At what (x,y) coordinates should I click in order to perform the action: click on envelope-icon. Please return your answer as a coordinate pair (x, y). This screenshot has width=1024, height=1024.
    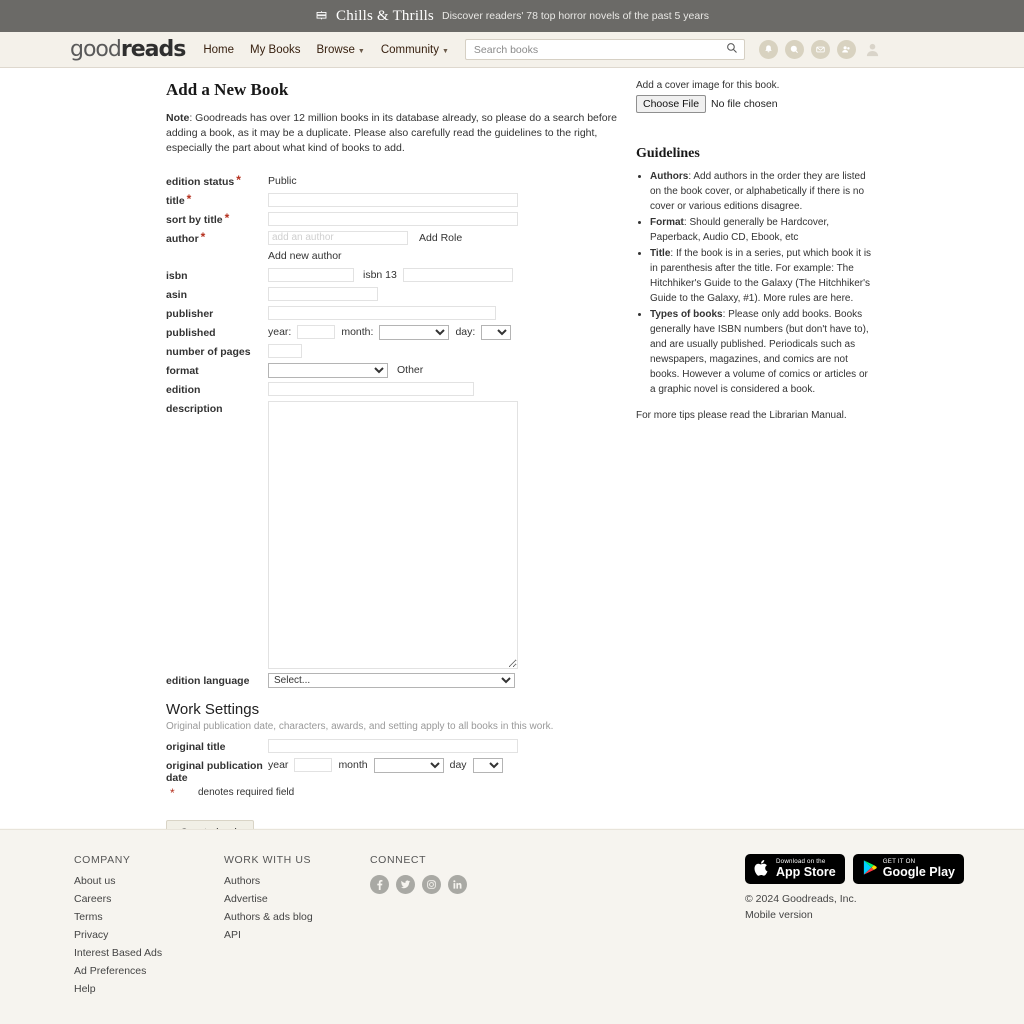
    Looking at the image, I should click on (820, 49).